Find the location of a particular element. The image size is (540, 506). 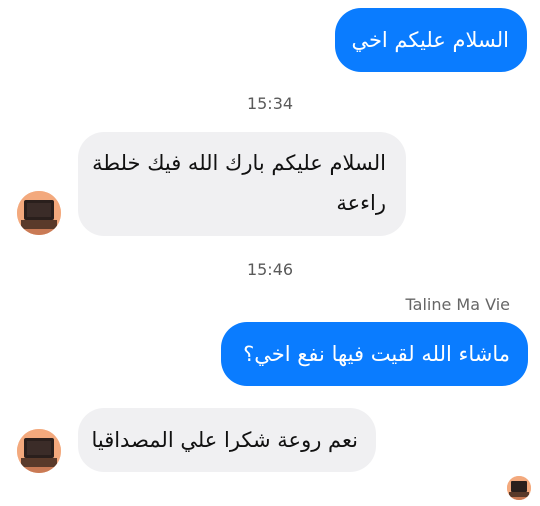

incoming-message-bubble: السلام عليكم بارك الله فيك خلطة راءعة is located at coordinates (242, 184).